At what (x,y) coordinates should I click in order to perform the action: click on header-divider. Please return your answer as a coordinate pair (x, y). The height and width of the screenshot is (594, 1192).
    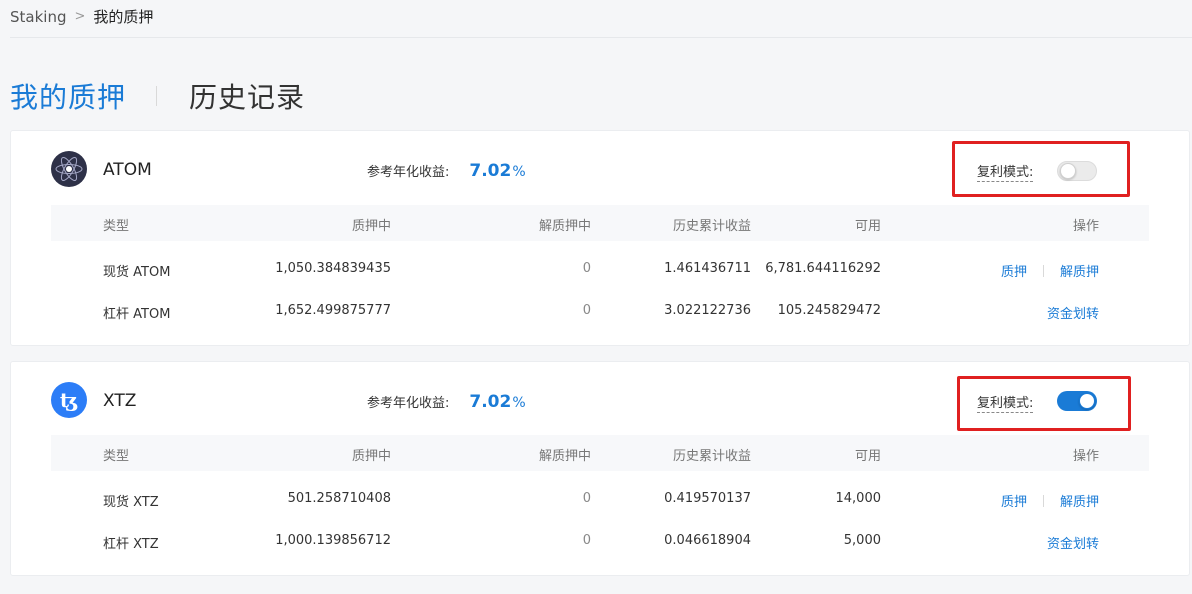
    Looking at the image, I should click on (601, 37).